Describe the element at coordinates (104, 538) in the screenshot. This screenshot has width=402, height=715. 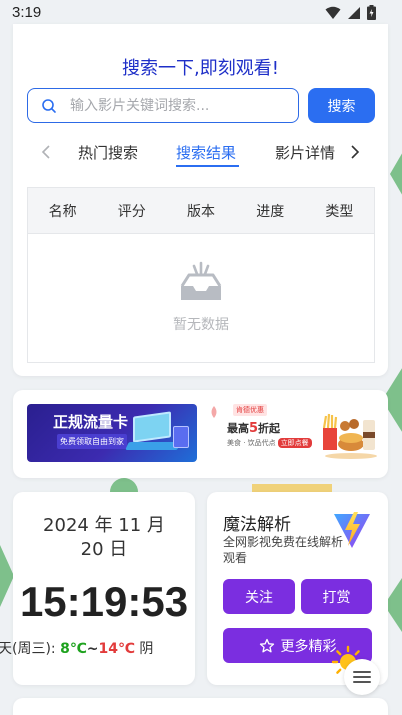
I see `date-display: 2024 年 11 月 20 日` at that location.